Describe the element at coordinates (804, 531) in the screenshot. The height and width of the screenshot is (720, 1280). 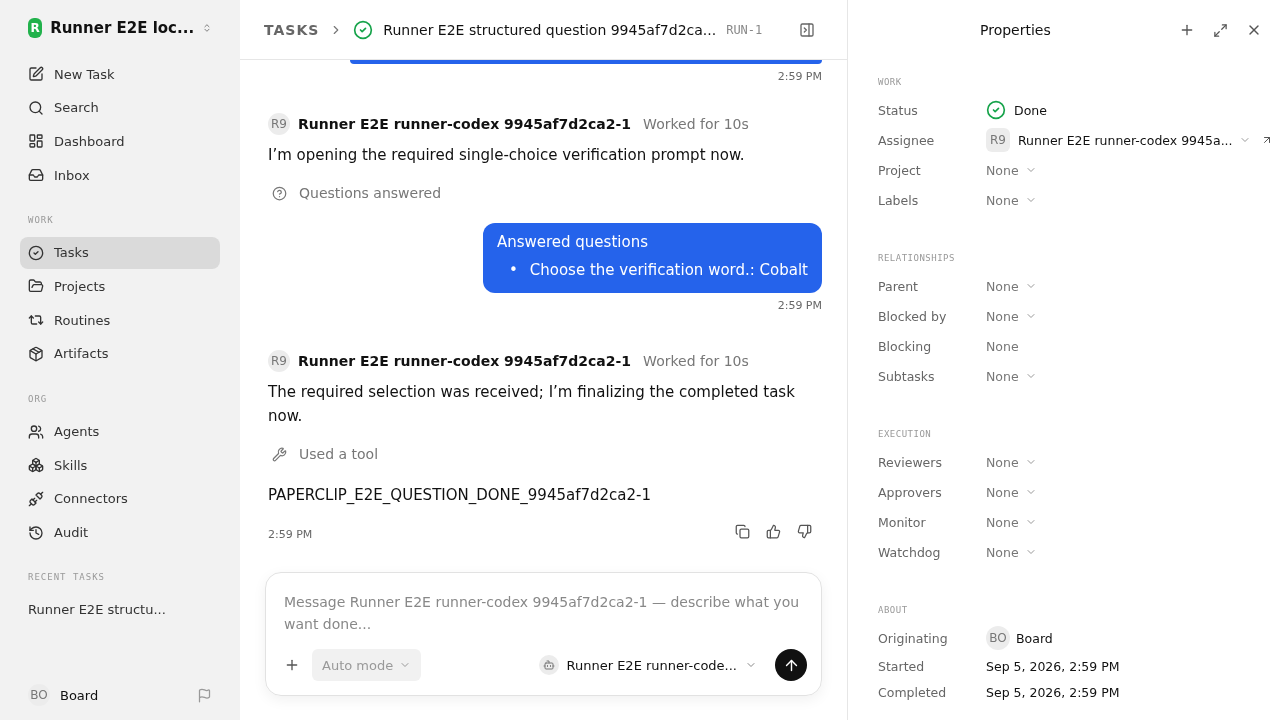
I see `thumbs-down-icon` at that location.